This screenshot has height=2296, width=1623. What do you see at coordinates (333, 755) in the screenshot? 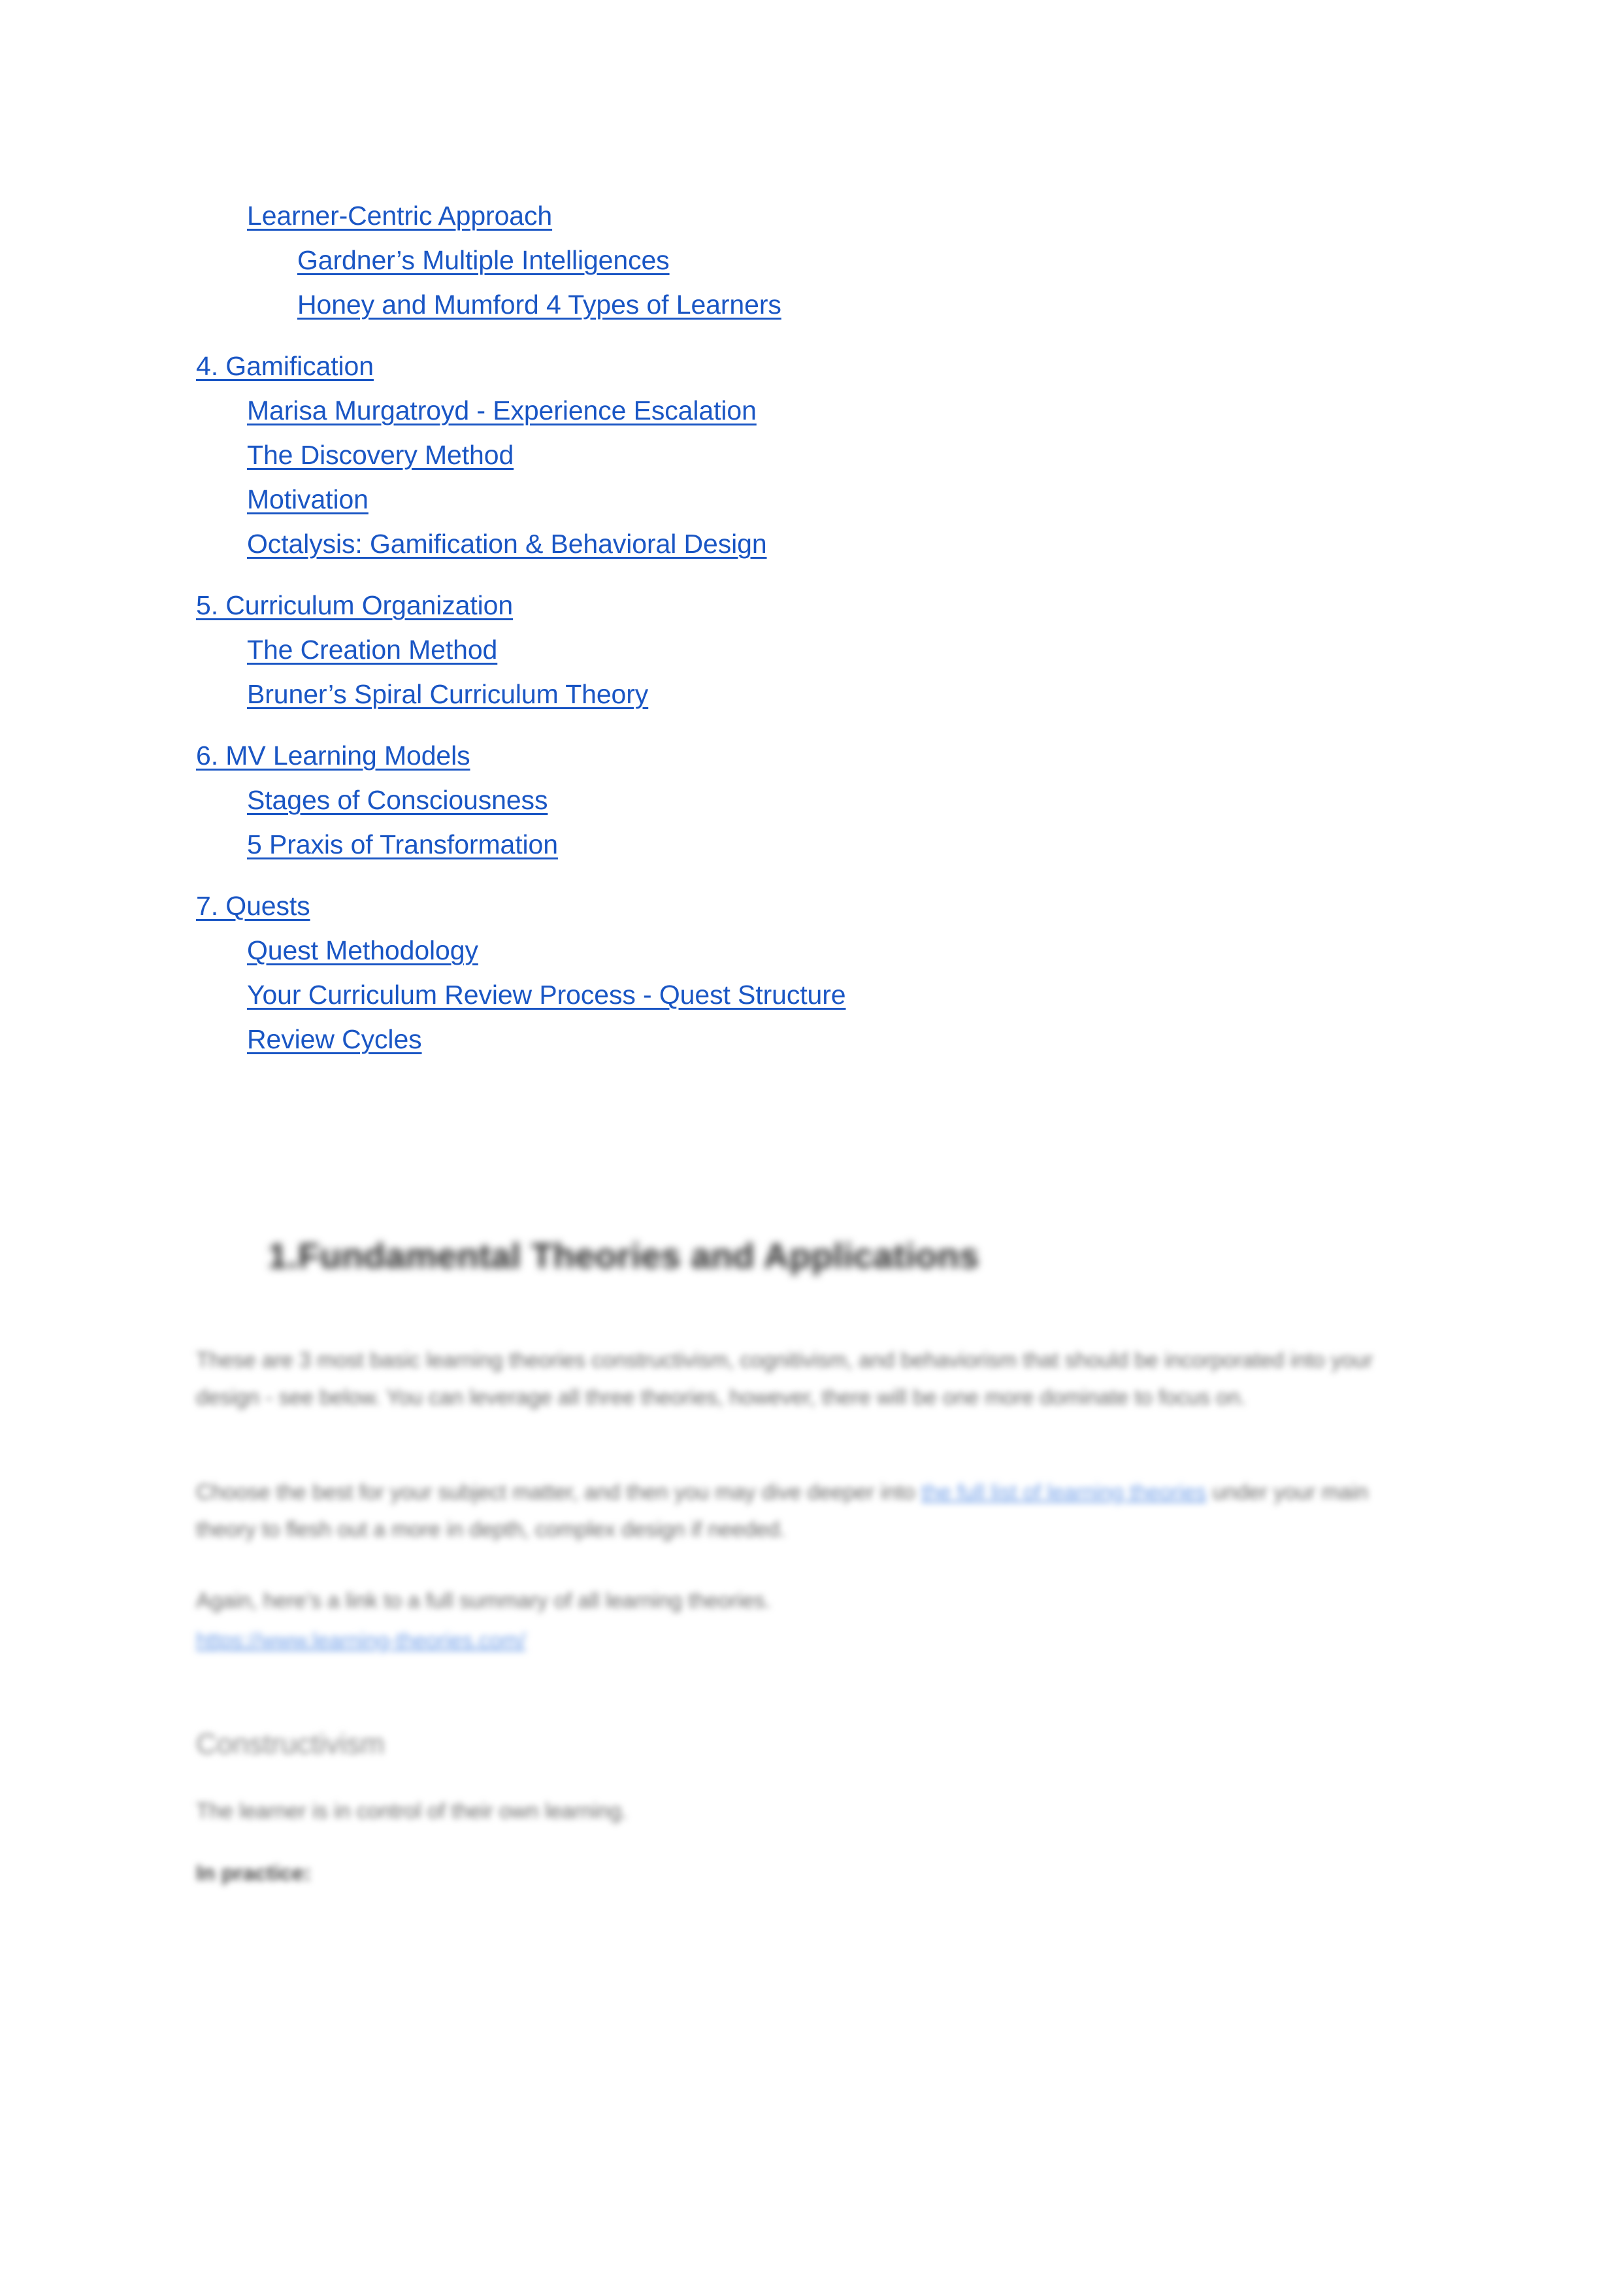
I see `toc-link-6-mv-learning-models: 6. MV Learning Models` at bounding box center [333, 755].